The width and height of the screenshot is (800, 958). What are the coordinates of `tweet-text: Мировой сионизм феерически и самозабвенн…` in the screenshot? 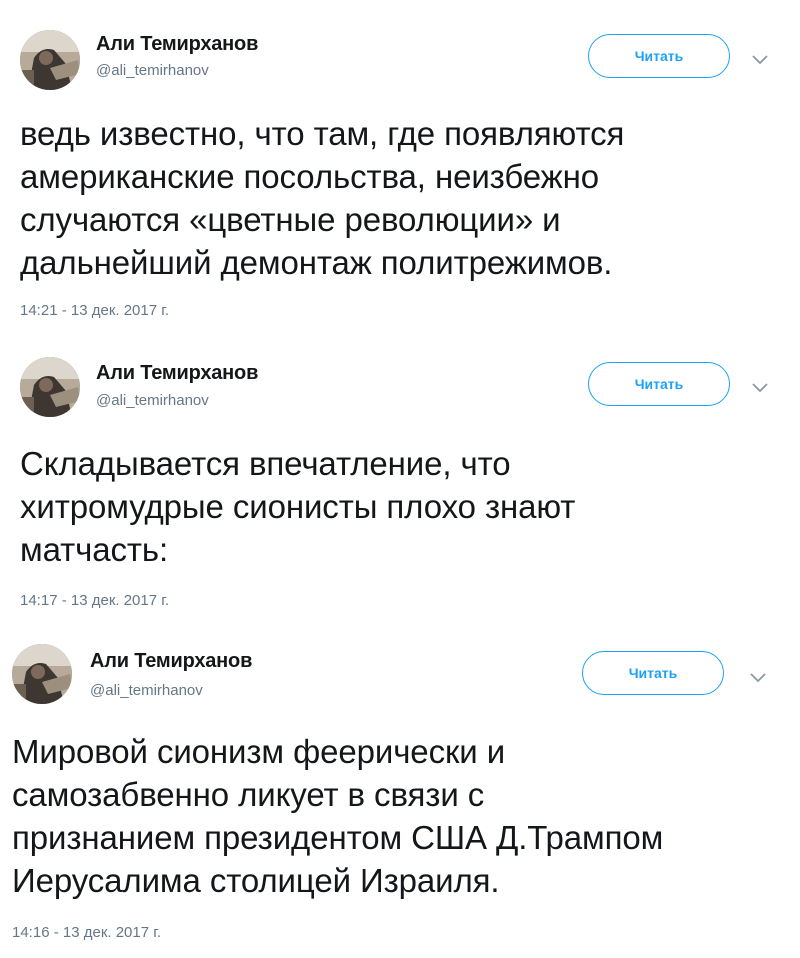 It's located at (338, 816).